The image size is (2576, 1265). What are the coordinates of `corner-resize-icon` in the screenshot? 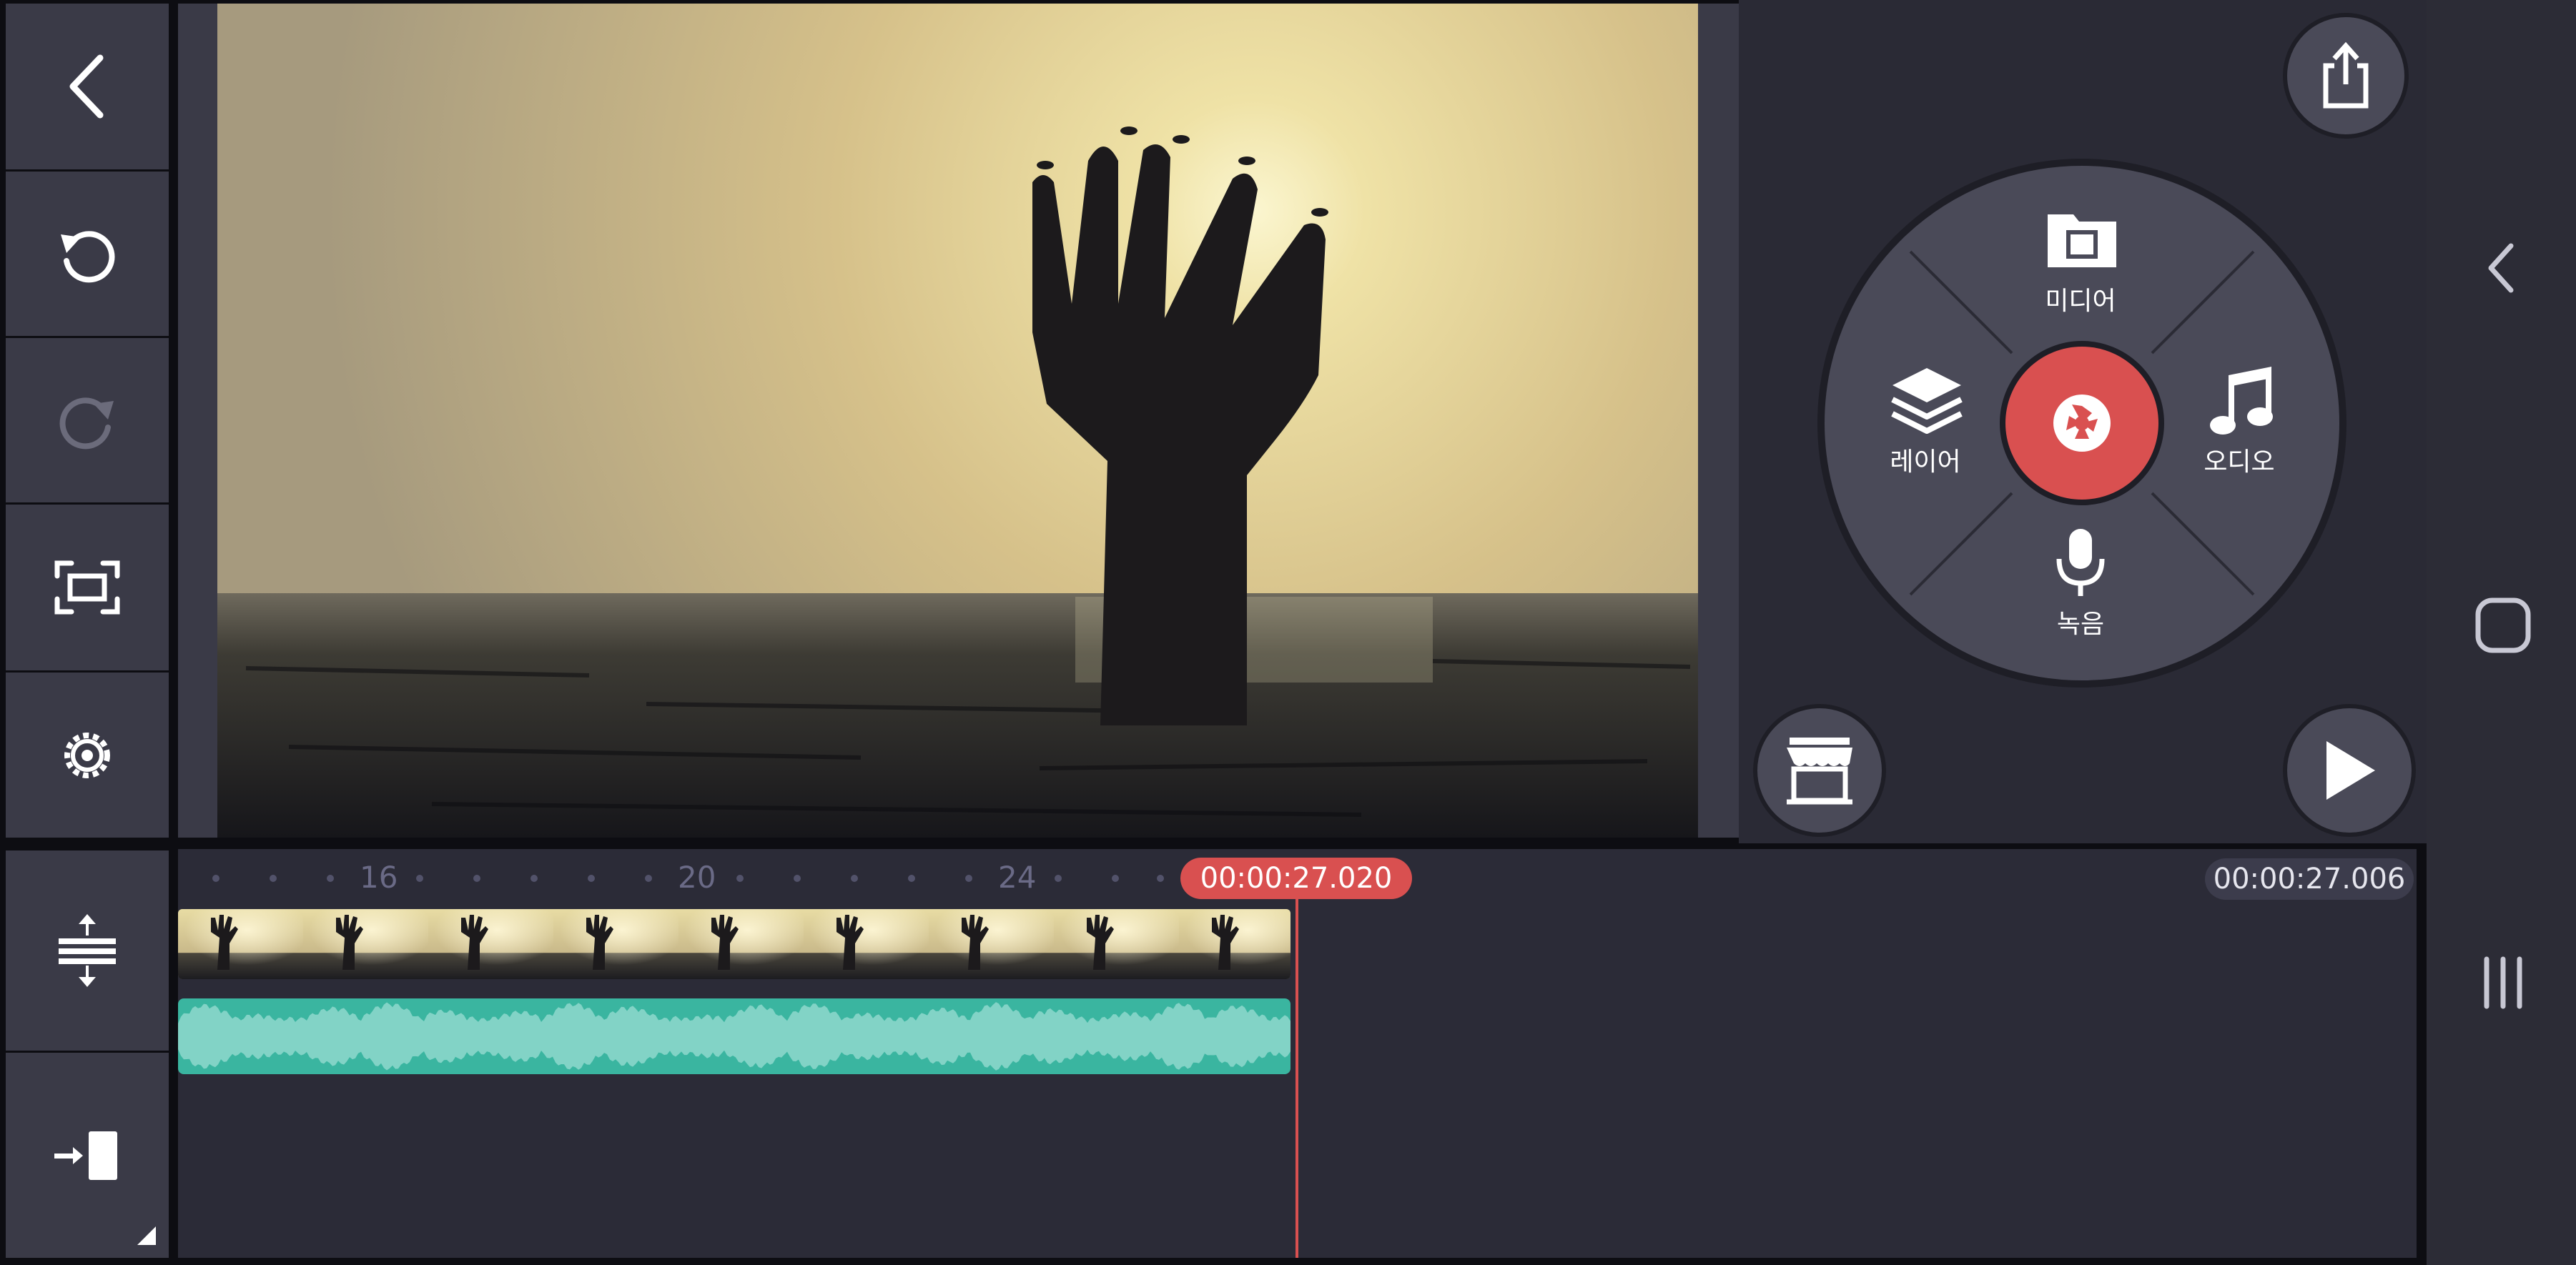 It's located at (146, 1235).